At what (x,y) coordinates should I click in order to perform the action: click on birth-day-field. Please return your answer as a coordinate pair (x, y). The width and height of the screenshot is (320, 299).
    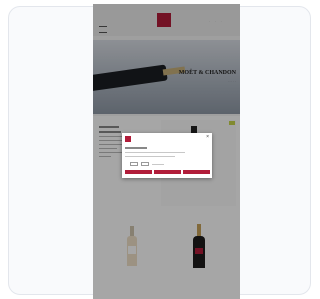
    Looking at the image, I should click on (134, 164).